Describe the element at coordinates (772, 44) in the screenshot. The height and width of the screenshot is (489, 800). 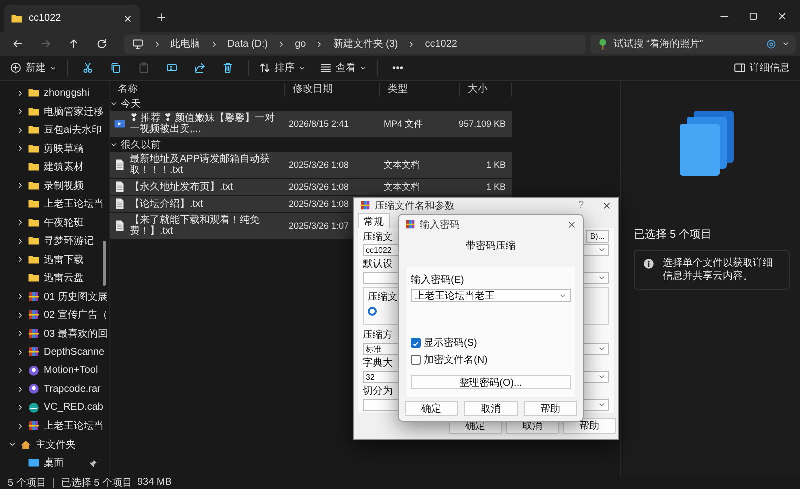
I see `ring-icon` at that location.